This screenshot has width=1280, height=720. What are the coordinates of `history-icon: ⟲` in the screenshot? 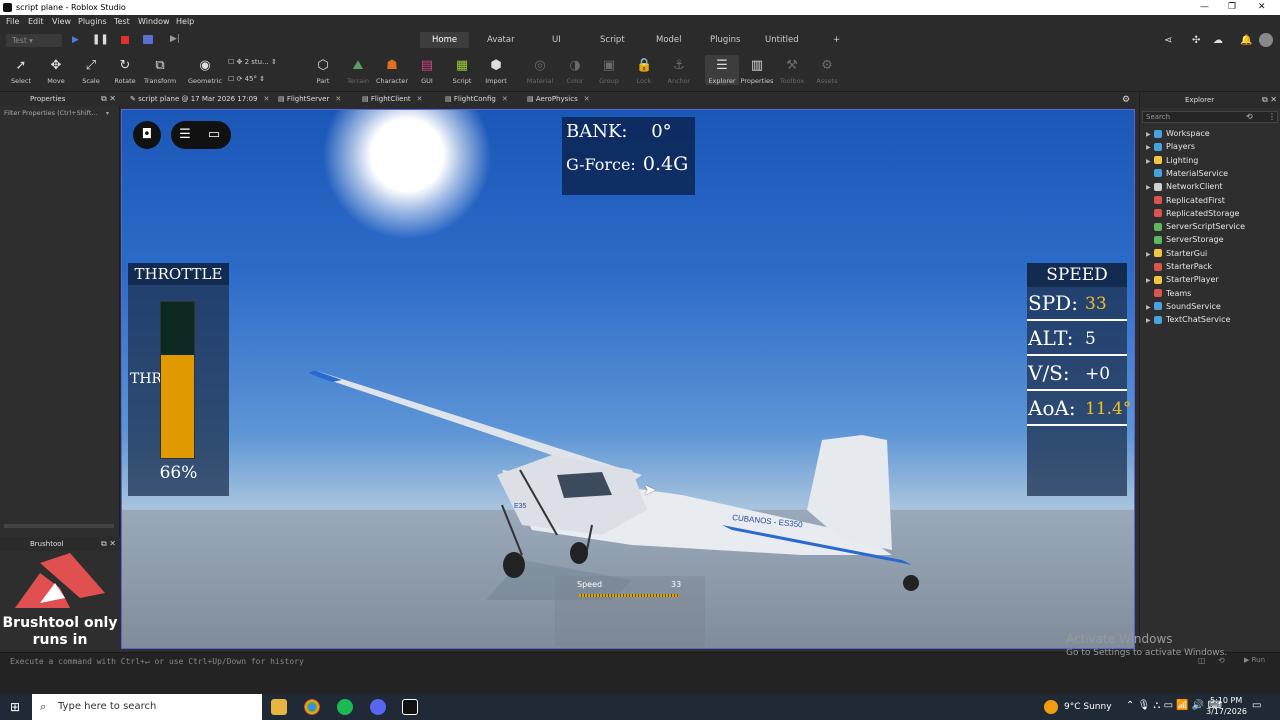 It's located at (1249, 116).